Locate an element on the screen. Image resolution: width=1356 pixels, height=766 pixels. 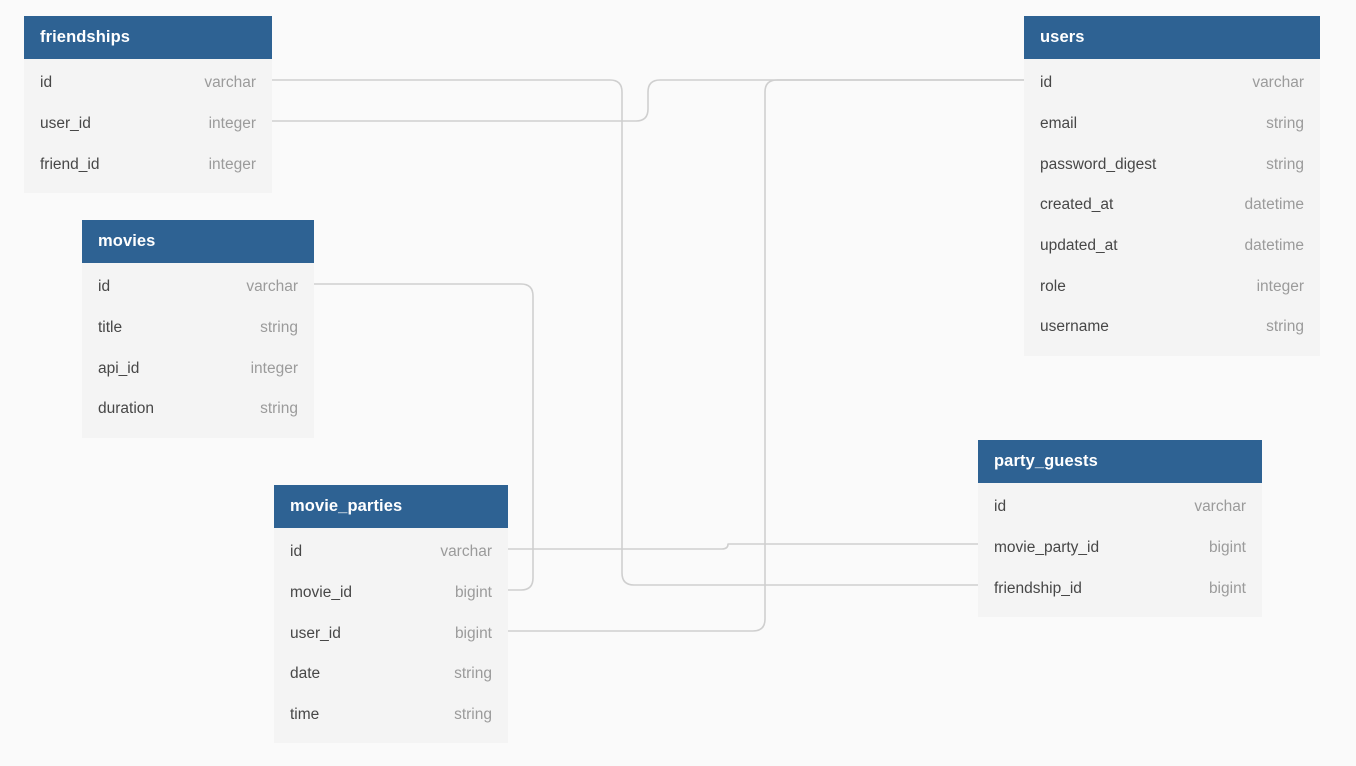
field-row: friend_id integer is located at coordinates (148, 164).